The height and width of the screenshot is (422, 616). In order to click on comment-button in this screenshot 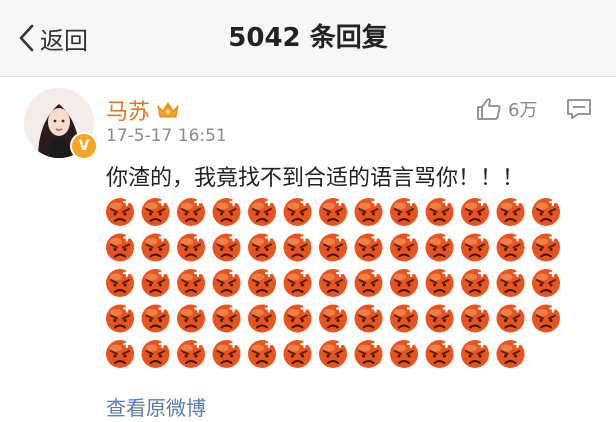, I will do `click(579, 111)`.